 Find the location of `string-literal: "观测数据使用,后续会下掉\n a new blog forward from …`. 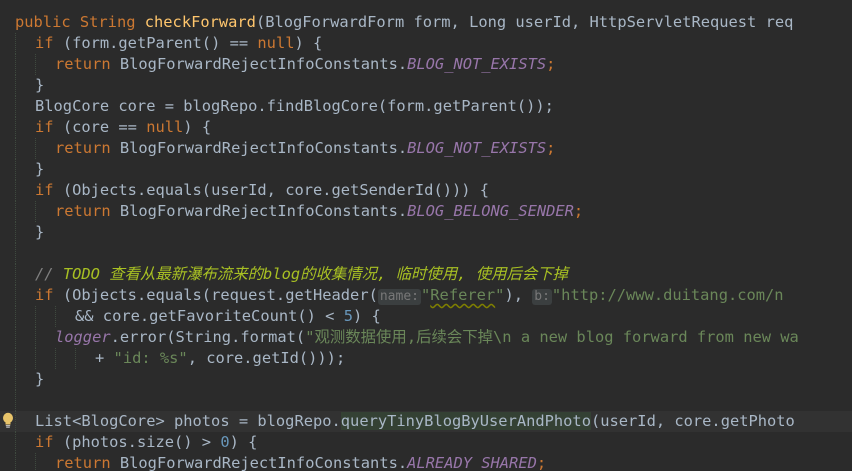

string-literal: "观测数据使用,后续会下掉\n a new blog forward from … is located at coordinates (552, 337).